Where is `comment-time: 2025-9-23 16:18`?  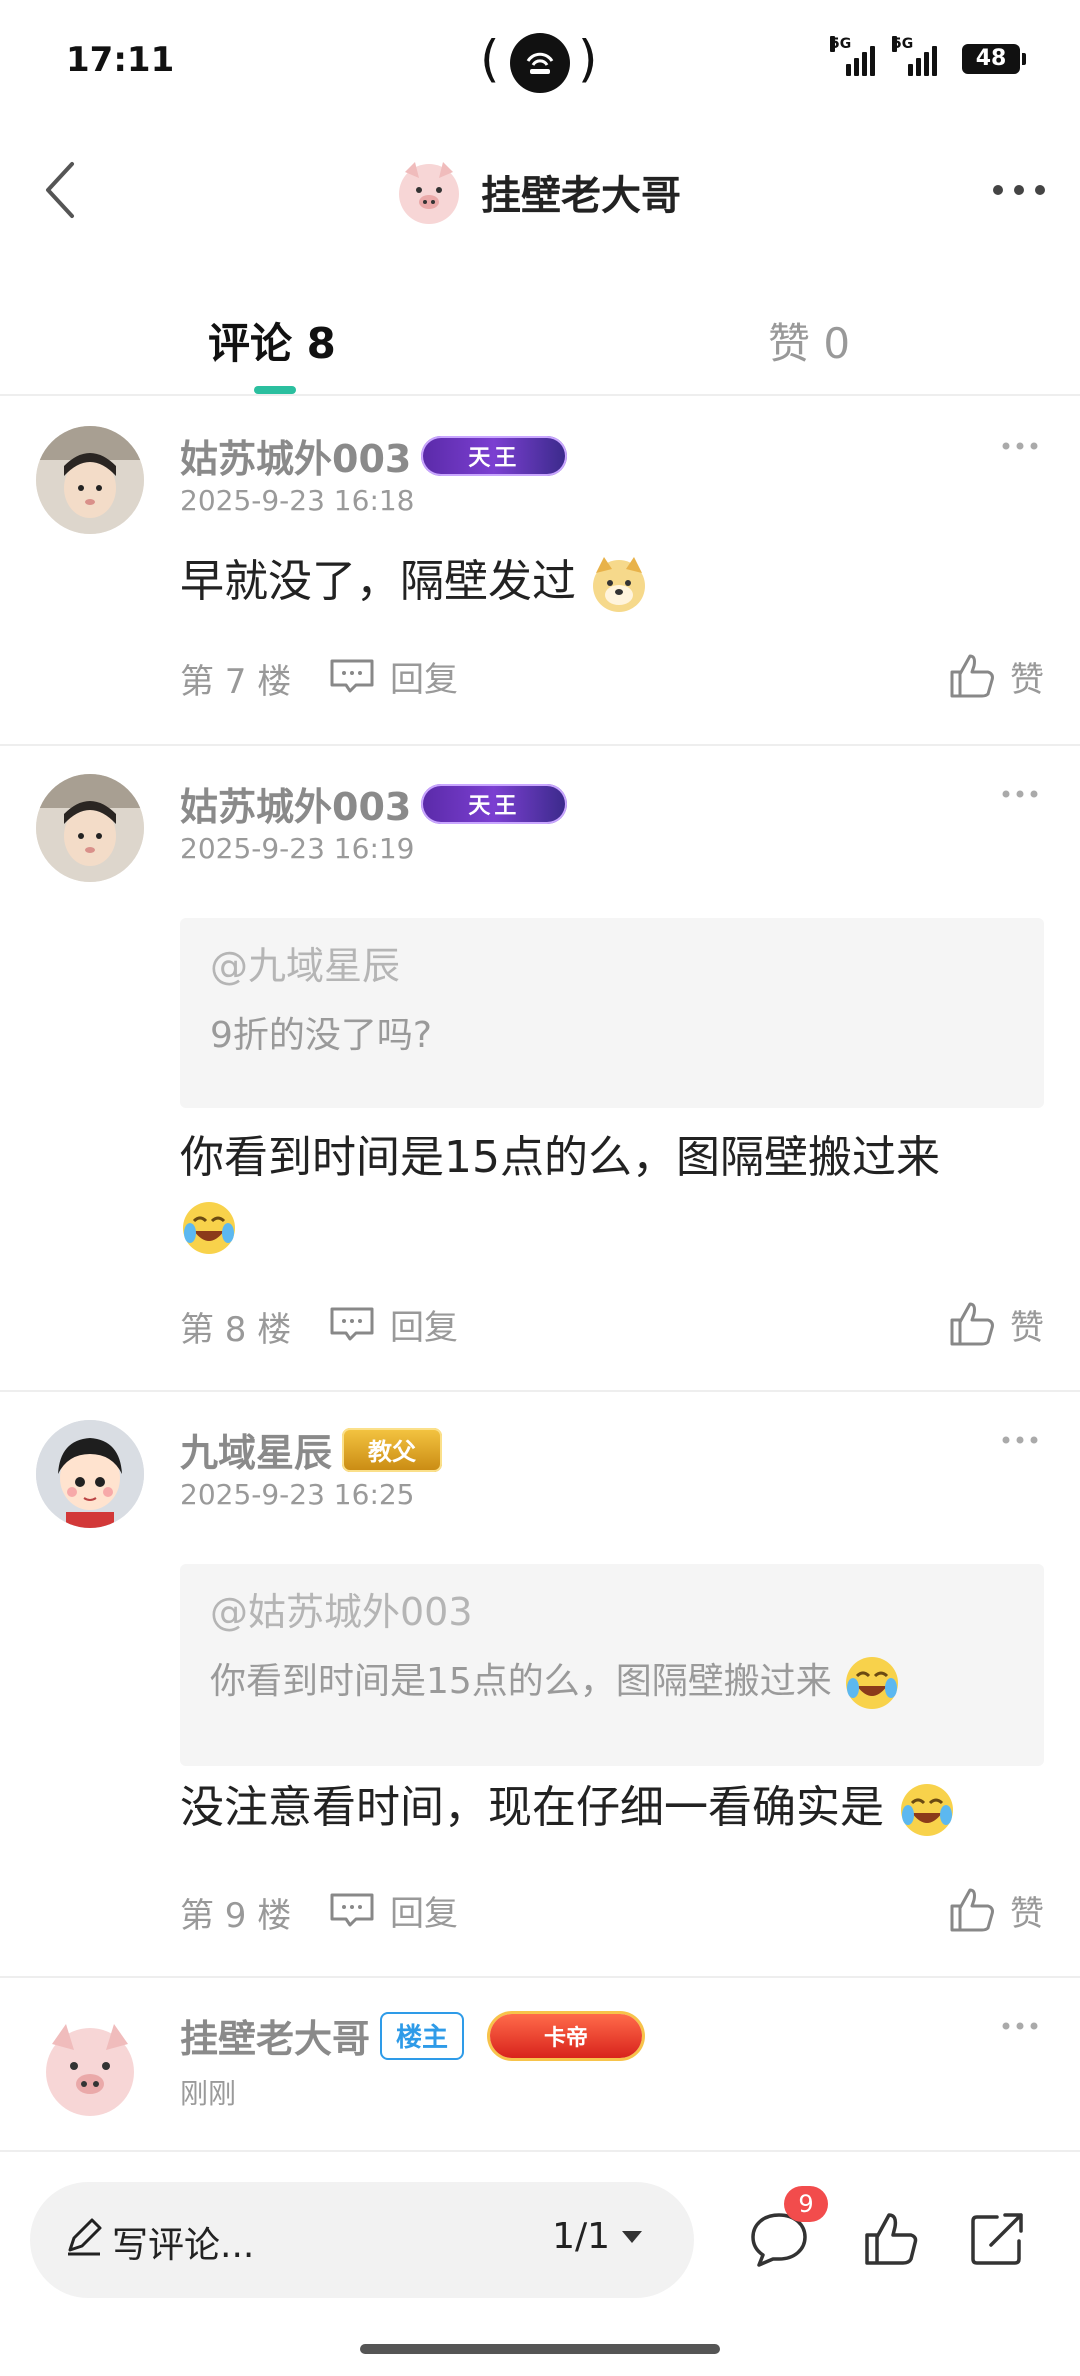 comment-time: 2025-9-23 16:18 is located at coordinates (297, 500).